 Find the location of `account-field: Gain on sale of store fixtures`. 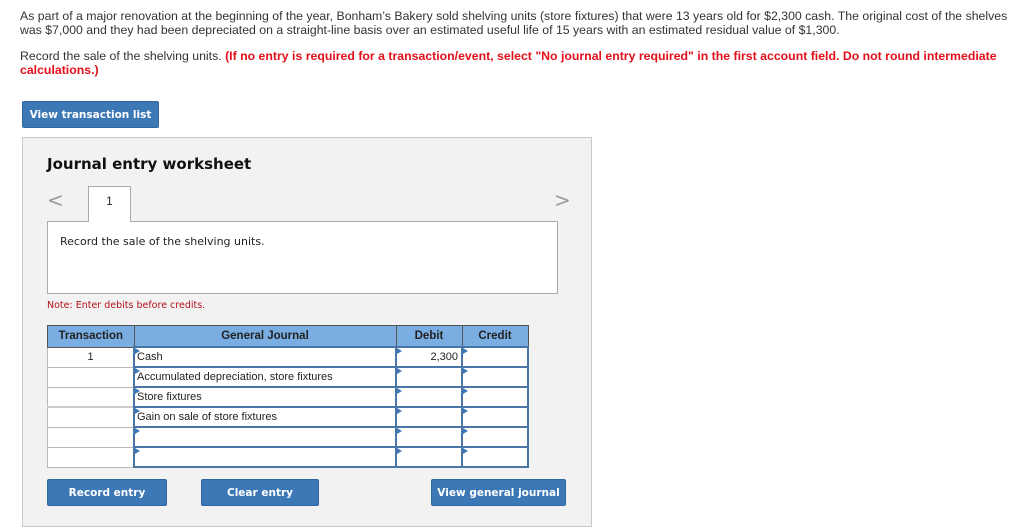

account-field: Gain on sale of store fixtures is located at coordinates (265, 417).